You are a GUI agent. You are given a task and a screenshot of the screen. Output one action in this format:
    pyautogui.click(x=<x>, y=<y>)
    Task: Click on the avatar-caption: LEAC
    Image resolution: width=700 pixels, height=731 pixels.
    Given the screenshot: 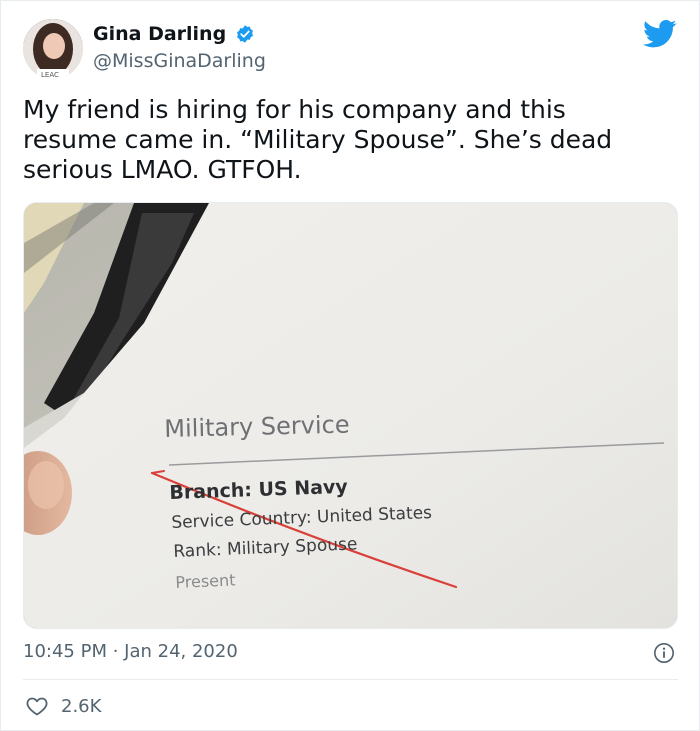 What is the action you would take?
    pyautogui.click(x=50, y=75)
    